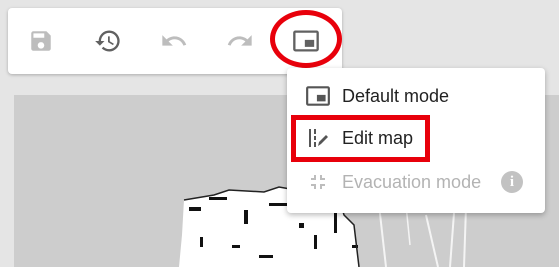  I want to click on info-icon: i, so click(512, 182).